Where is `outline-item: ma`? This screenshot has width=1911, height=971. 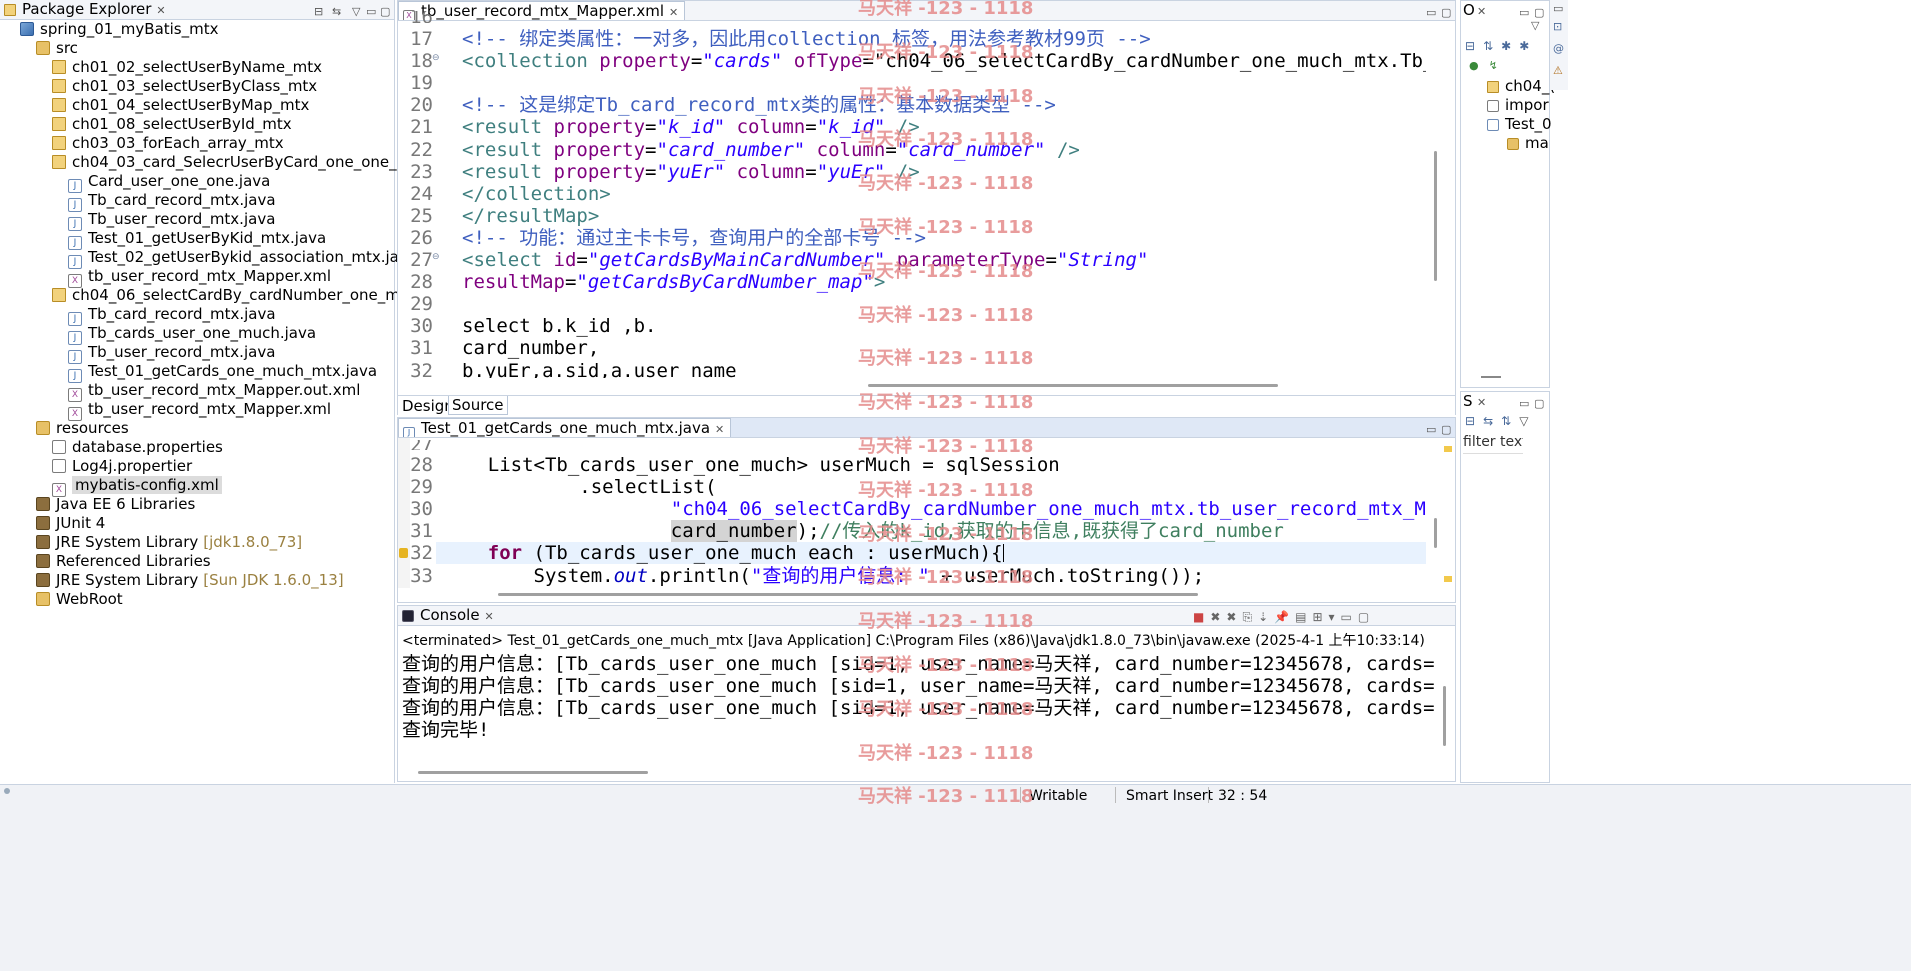
outline-item: ma is located at coordinates (1528, 143).